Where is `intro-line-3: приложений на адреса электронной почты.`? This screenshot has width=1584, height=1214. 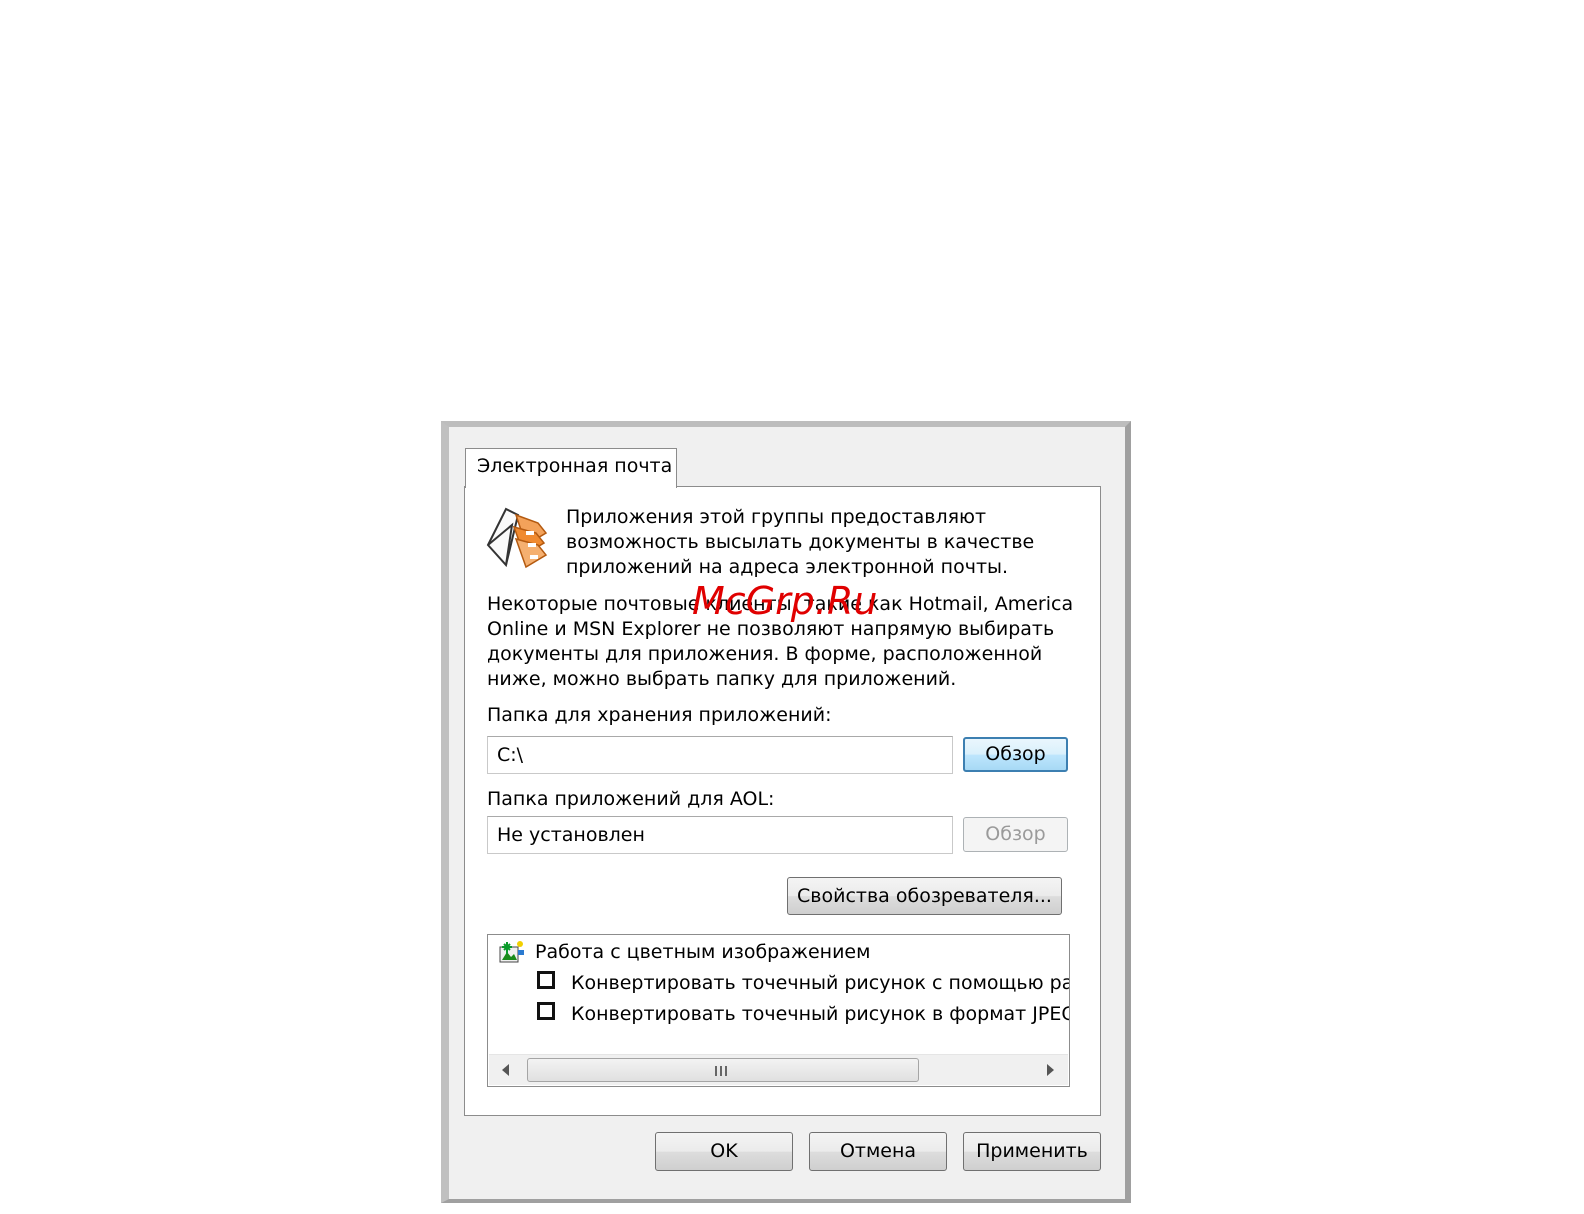
intro-line-3: приложений на адреса электронной почты. is located at coordinates (787, 567).